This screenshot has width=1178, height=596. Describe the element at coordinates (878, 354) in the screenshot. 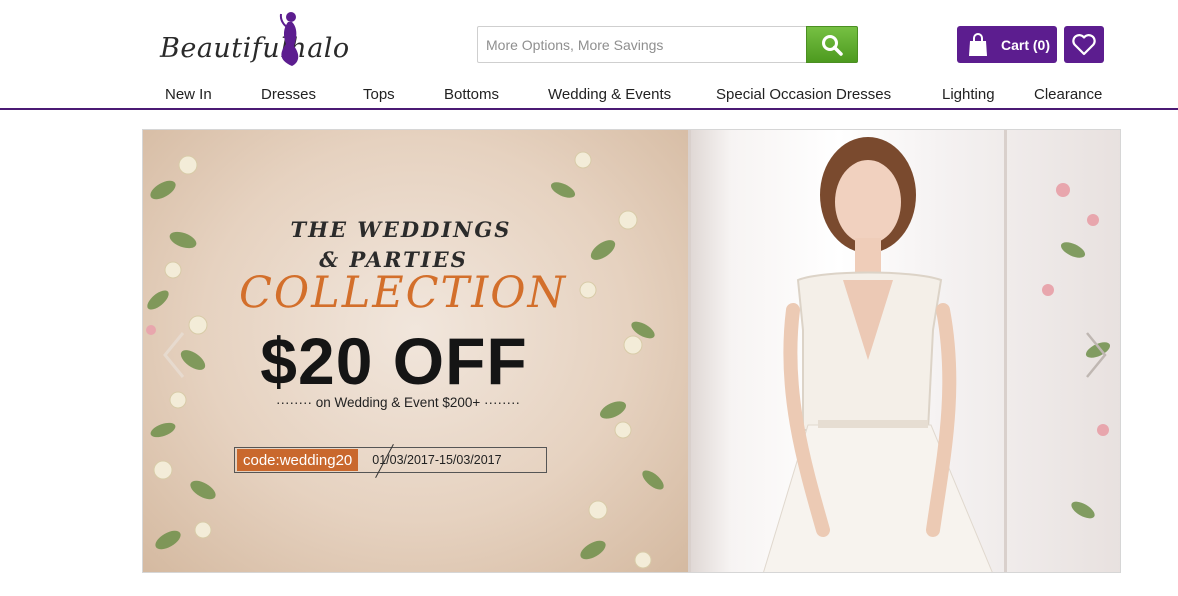

I see `model-image` at that location.